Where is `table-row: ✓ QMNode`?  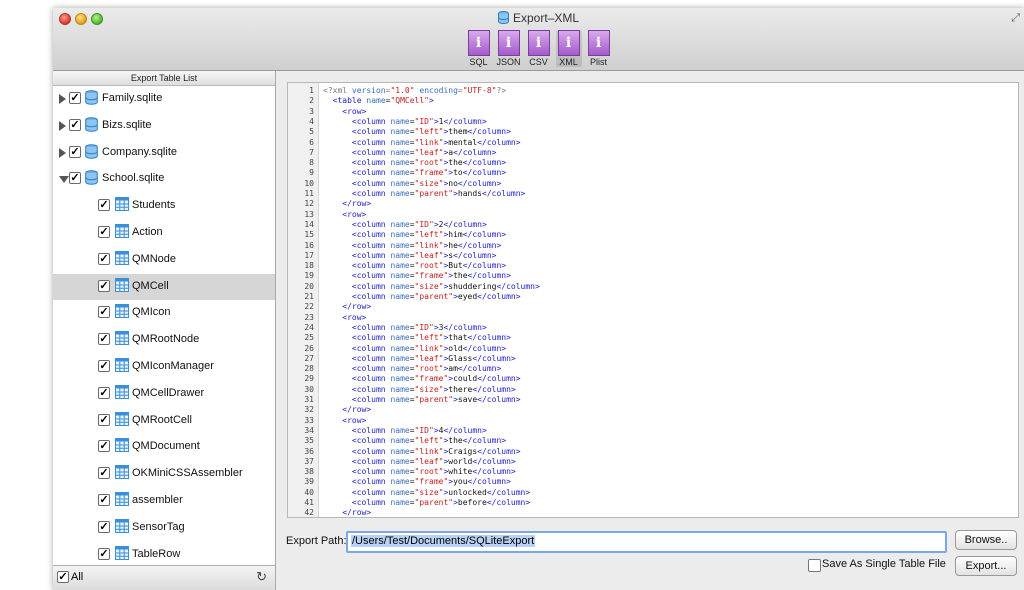 table-row: ✓ QMNode is located at coordinates (164, 260).